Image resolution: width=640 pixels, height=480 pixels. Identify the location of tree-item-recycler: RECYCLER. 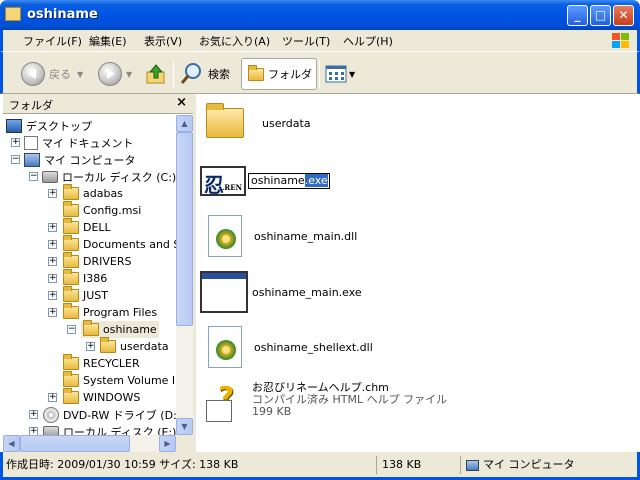
(101, 363).